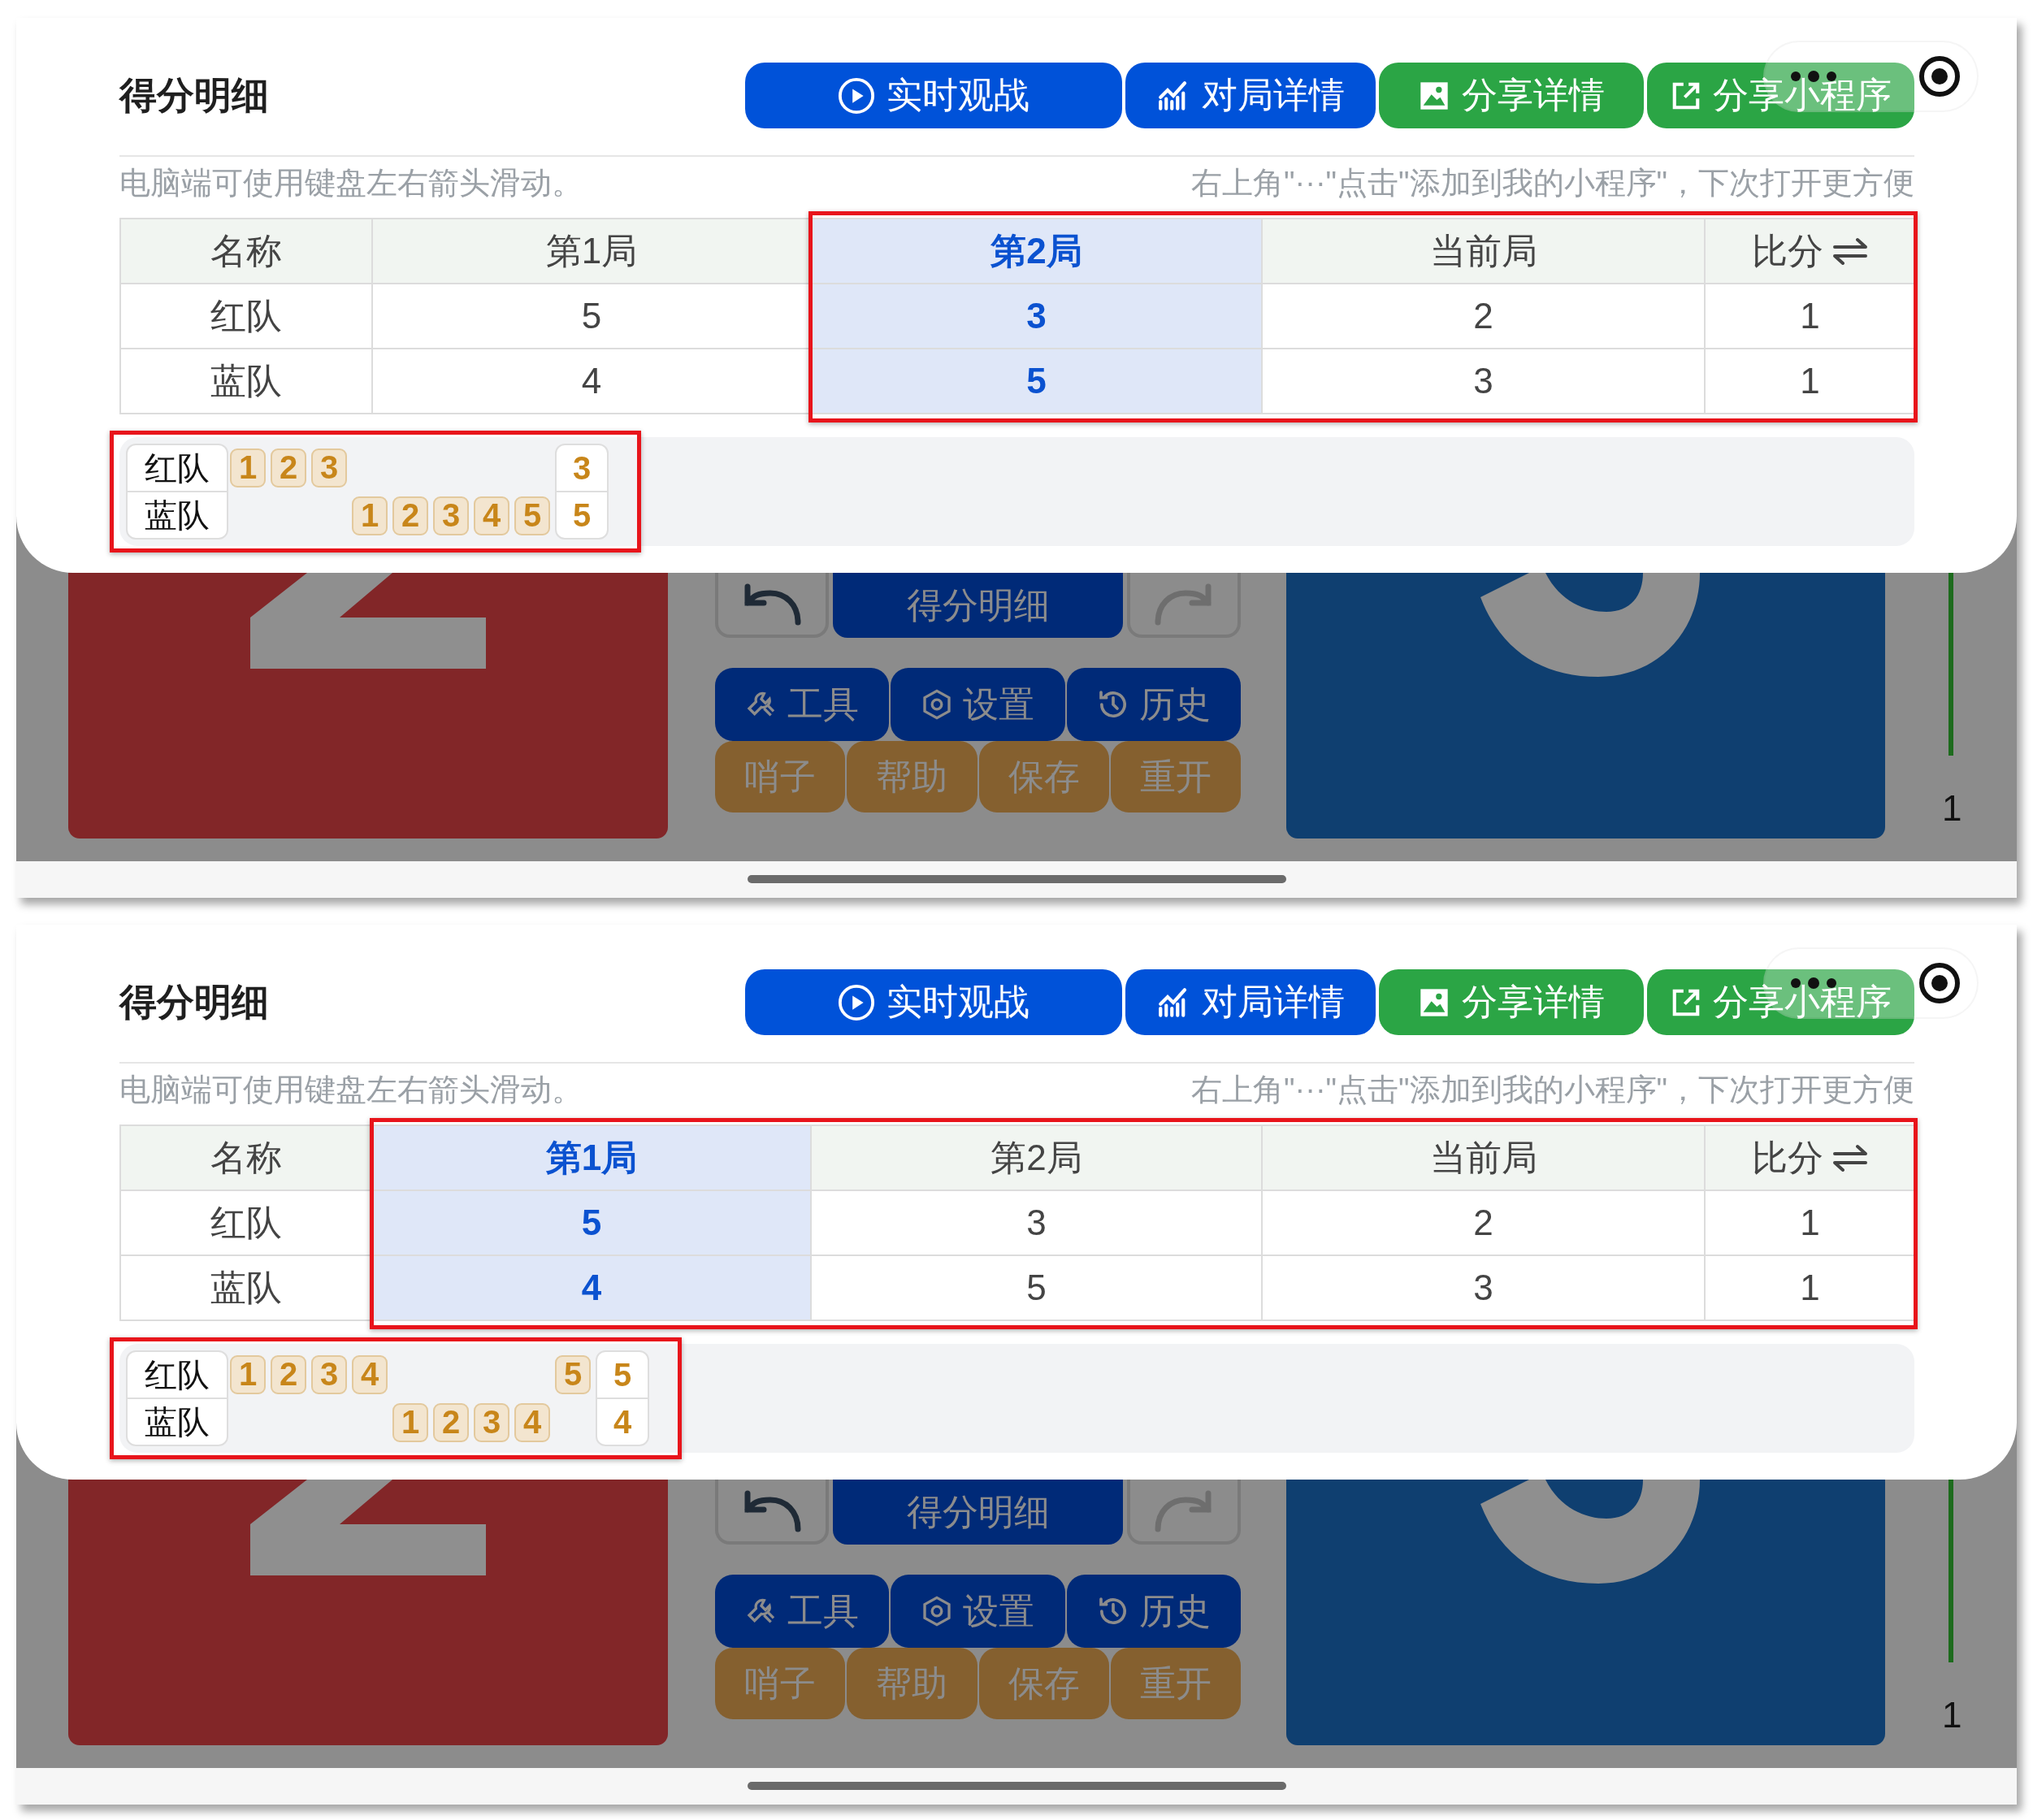 The image size is (2033, 1820). I want to click on table-cell: 4, so click(592, 1289).